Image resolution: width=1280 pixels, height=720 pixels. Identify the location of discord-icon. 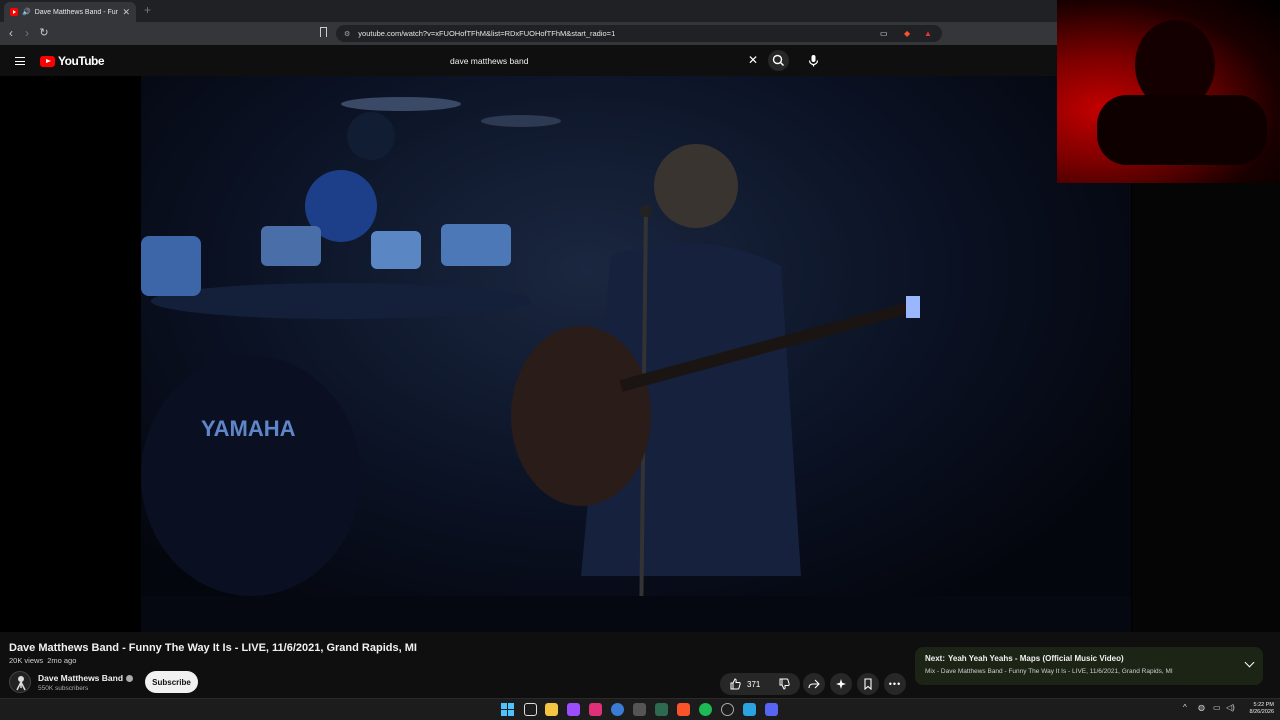
(771, 709).